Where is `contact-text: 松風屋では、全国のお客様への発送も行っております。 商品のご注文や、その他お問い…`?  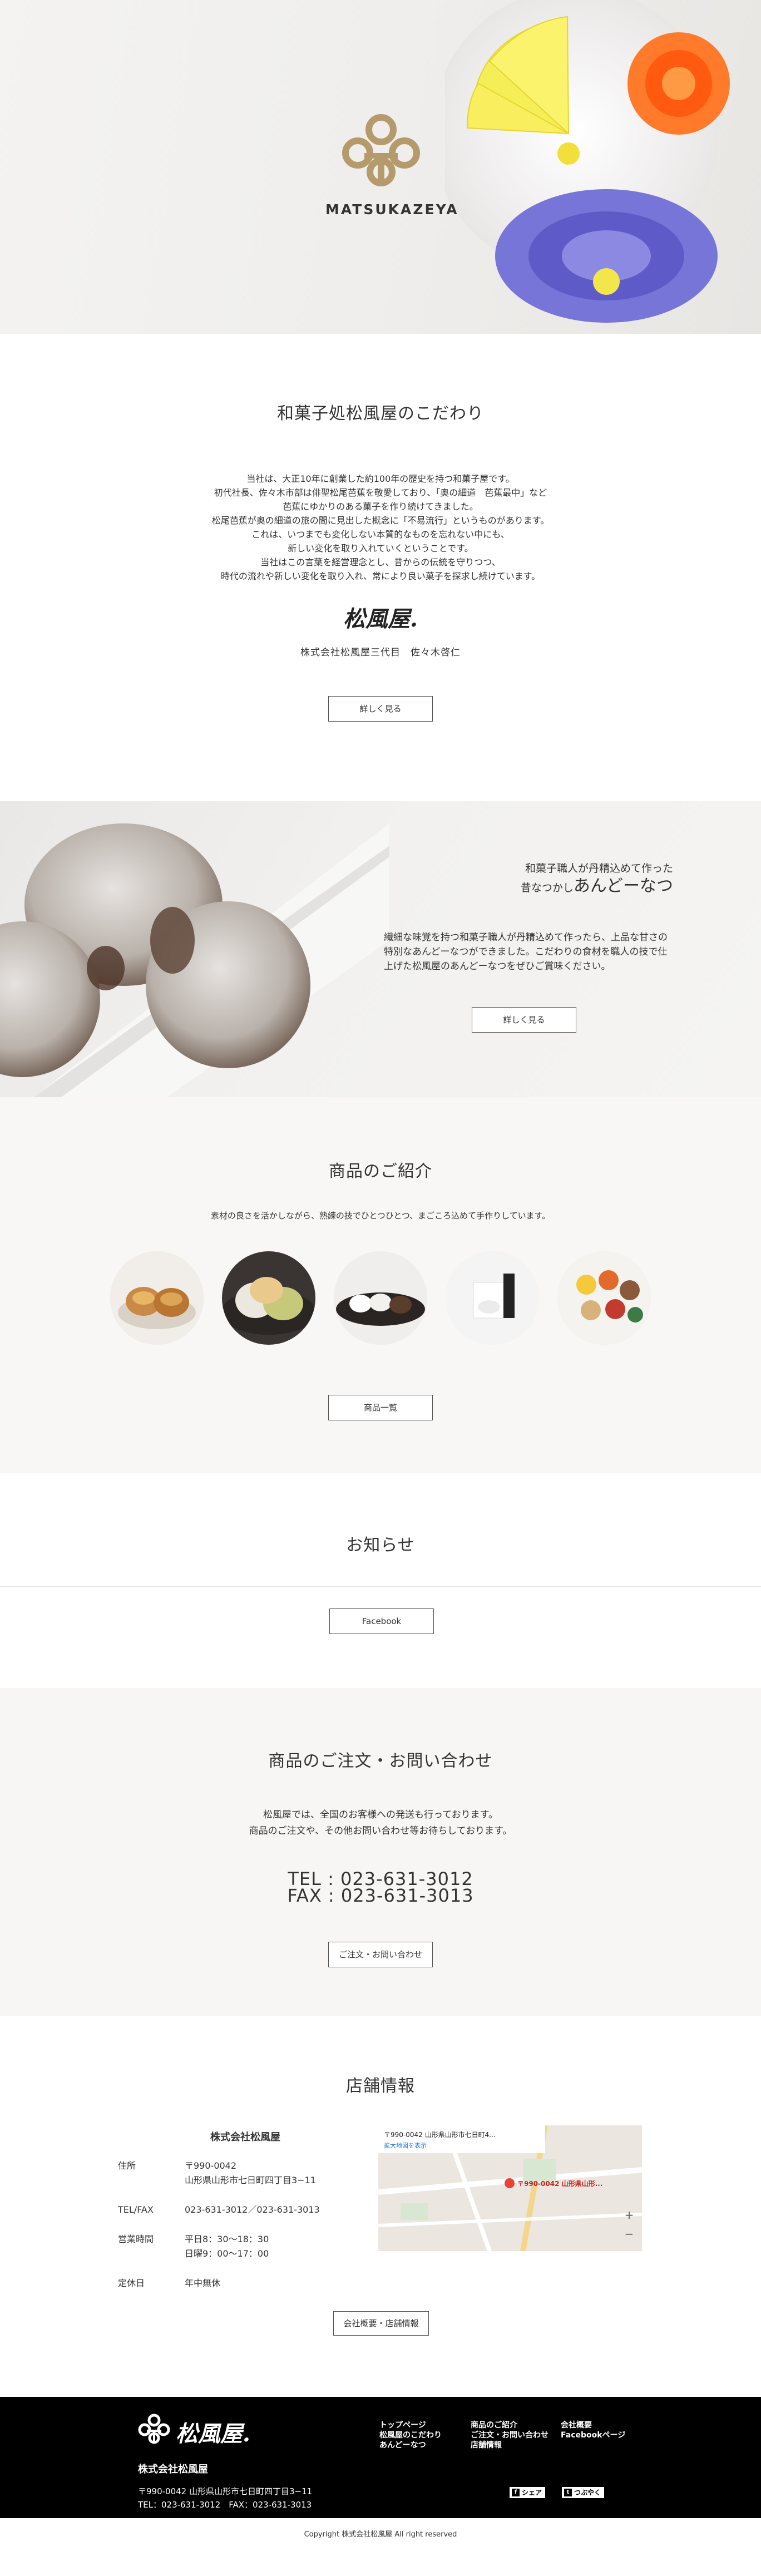 contact-text: 松風屋では、全国のお客様への発送も行っております。 商品のご注文や、その他お問い… is located at coordinates (381, 1823).